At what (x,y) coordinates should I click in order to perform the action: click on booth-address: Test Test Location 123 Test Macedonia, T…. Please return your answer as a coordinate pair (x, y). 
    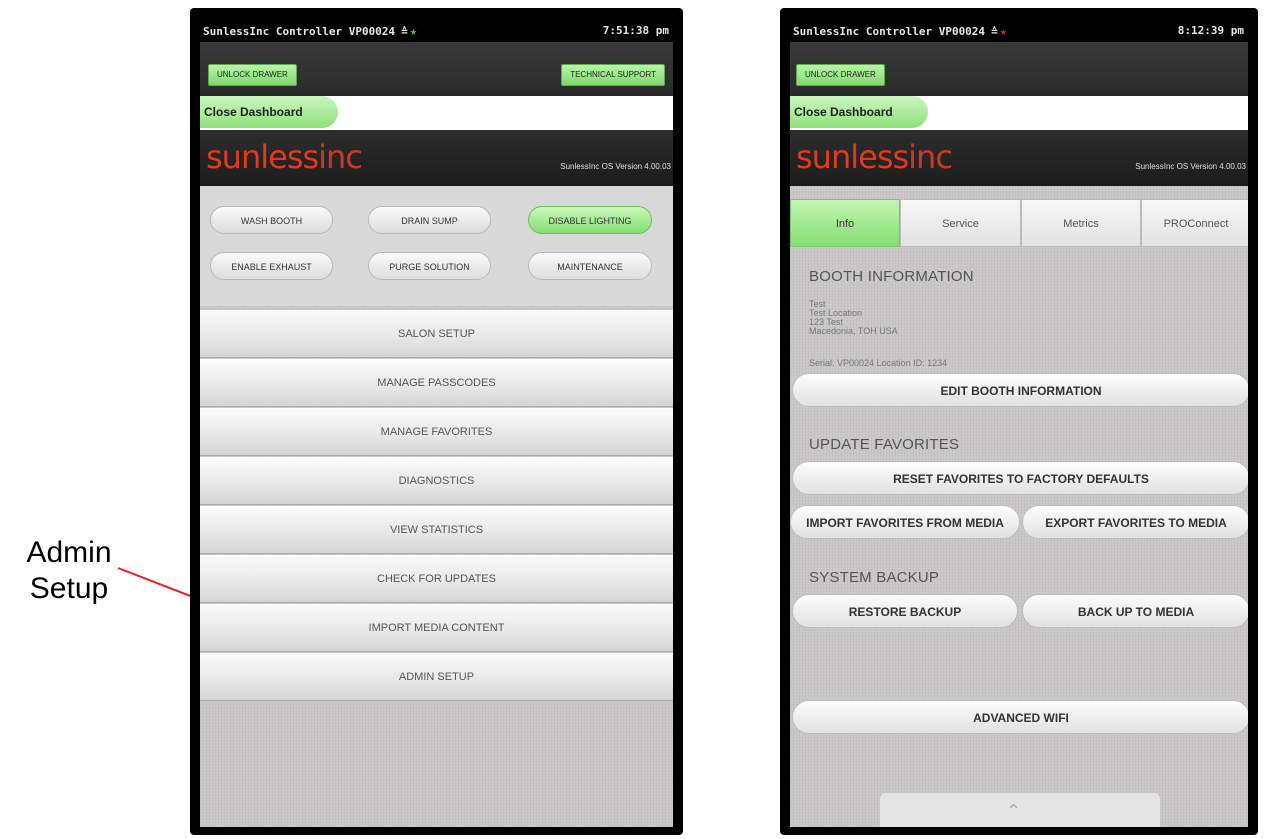
    Looking at the image, I should click on (853, 318).